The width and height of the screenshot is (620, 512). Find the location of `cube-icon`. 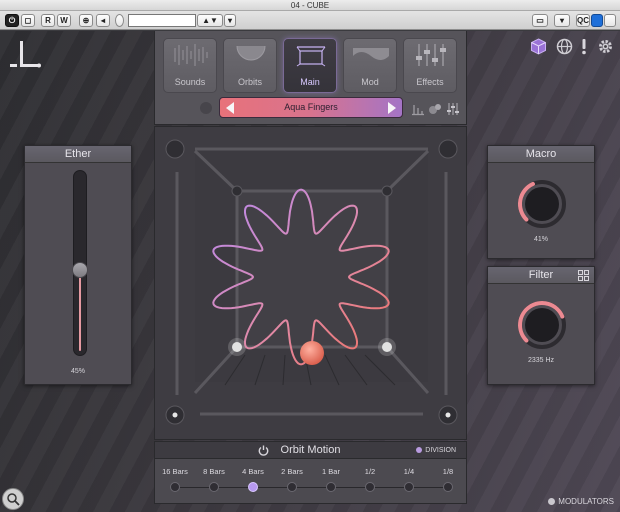

cube-icon is located at coordinates (538, 46).